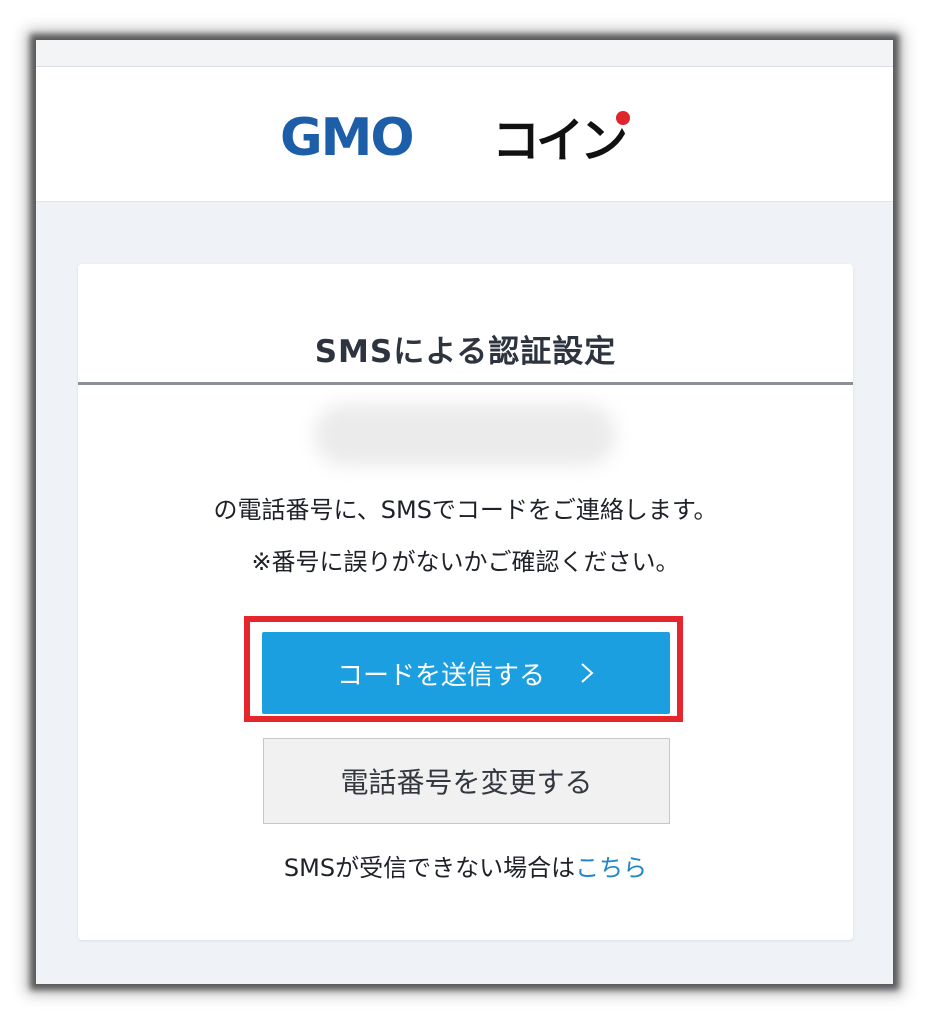 Image resolution: width=929 pixels, height=1024 pixels. What do you see at coordinates (464, 53) in the screenshot?
I see `status-strip` at bounding box center [464, 53].